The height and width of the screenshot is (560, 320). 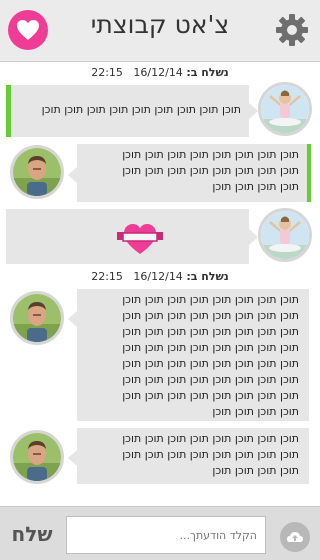 I want to click on chat-header: צ'אט קבוצתי, so click(x=160, y=31).